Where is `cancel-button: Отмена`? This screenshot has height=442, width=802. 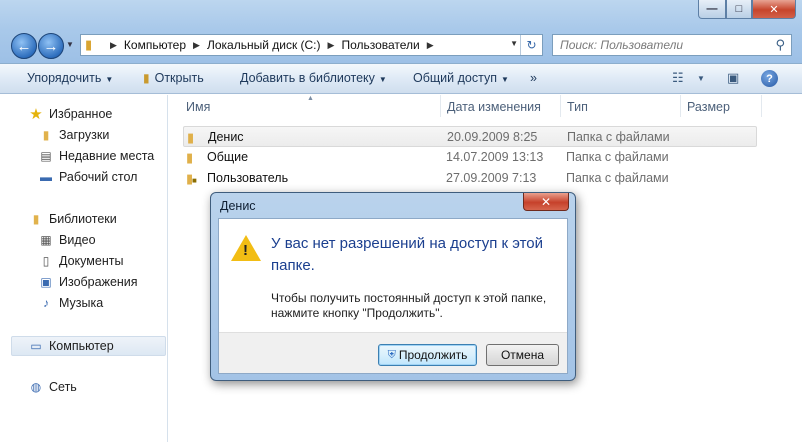 cancel-button: Отмена is located at coordinates (522, 355).